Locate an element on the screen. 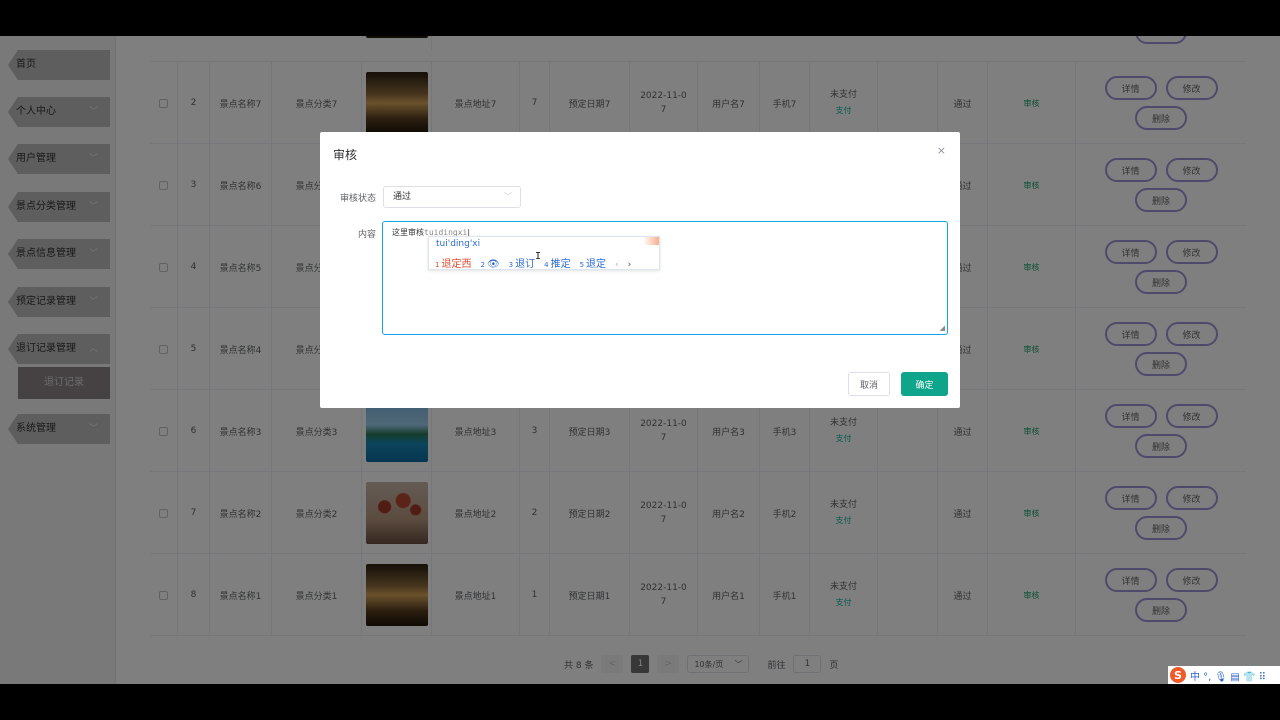  ime-candidates: 1 退定西 2 👁 3 退订 4 推定 5 退定 ‹ › is located at coordinates (533, 262).